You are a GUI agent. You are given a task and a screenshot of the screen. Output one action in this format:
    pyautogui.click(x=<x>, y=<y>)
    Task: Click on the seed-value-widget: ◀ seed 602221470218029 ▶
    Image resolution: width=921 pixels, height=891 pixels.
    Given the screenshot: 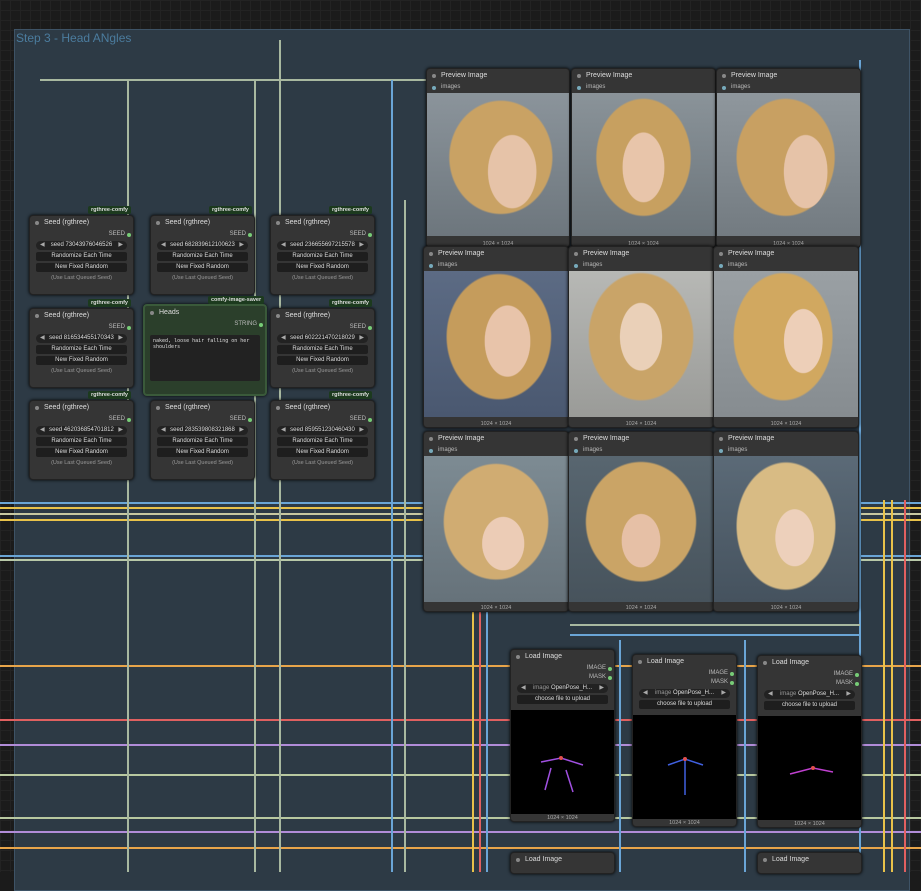 What is the action you would take?
    pyautogui.click(x=322, y=338)
    